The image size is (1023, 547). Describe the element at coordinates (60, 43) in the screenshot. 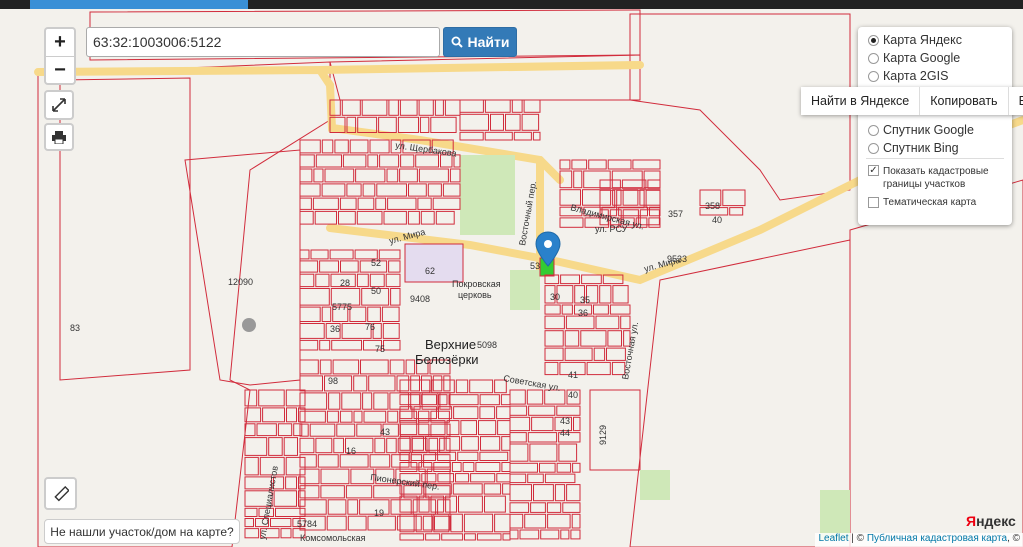

I see `zoom-in-button: +` at that location.